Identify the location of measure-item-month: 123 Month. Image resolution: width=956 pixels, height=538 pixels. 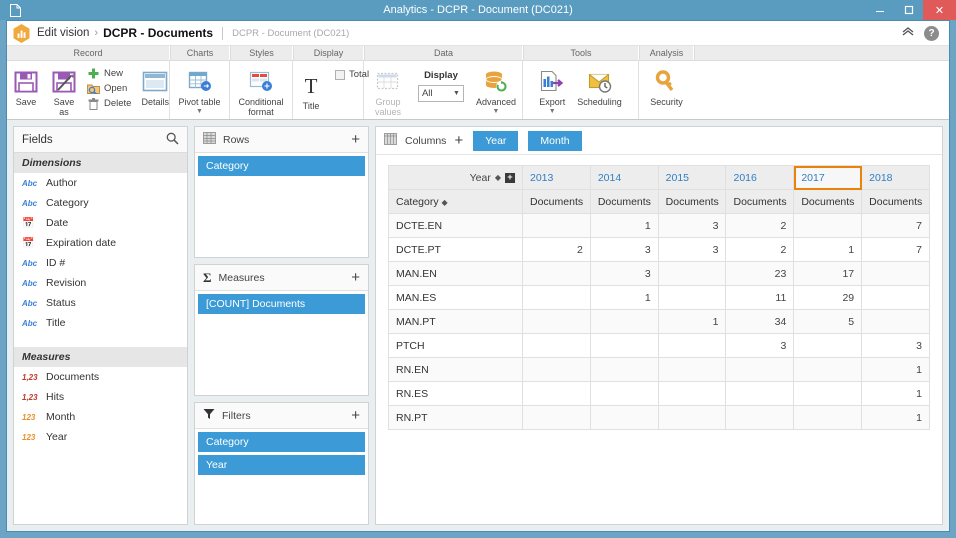
(100, 417).